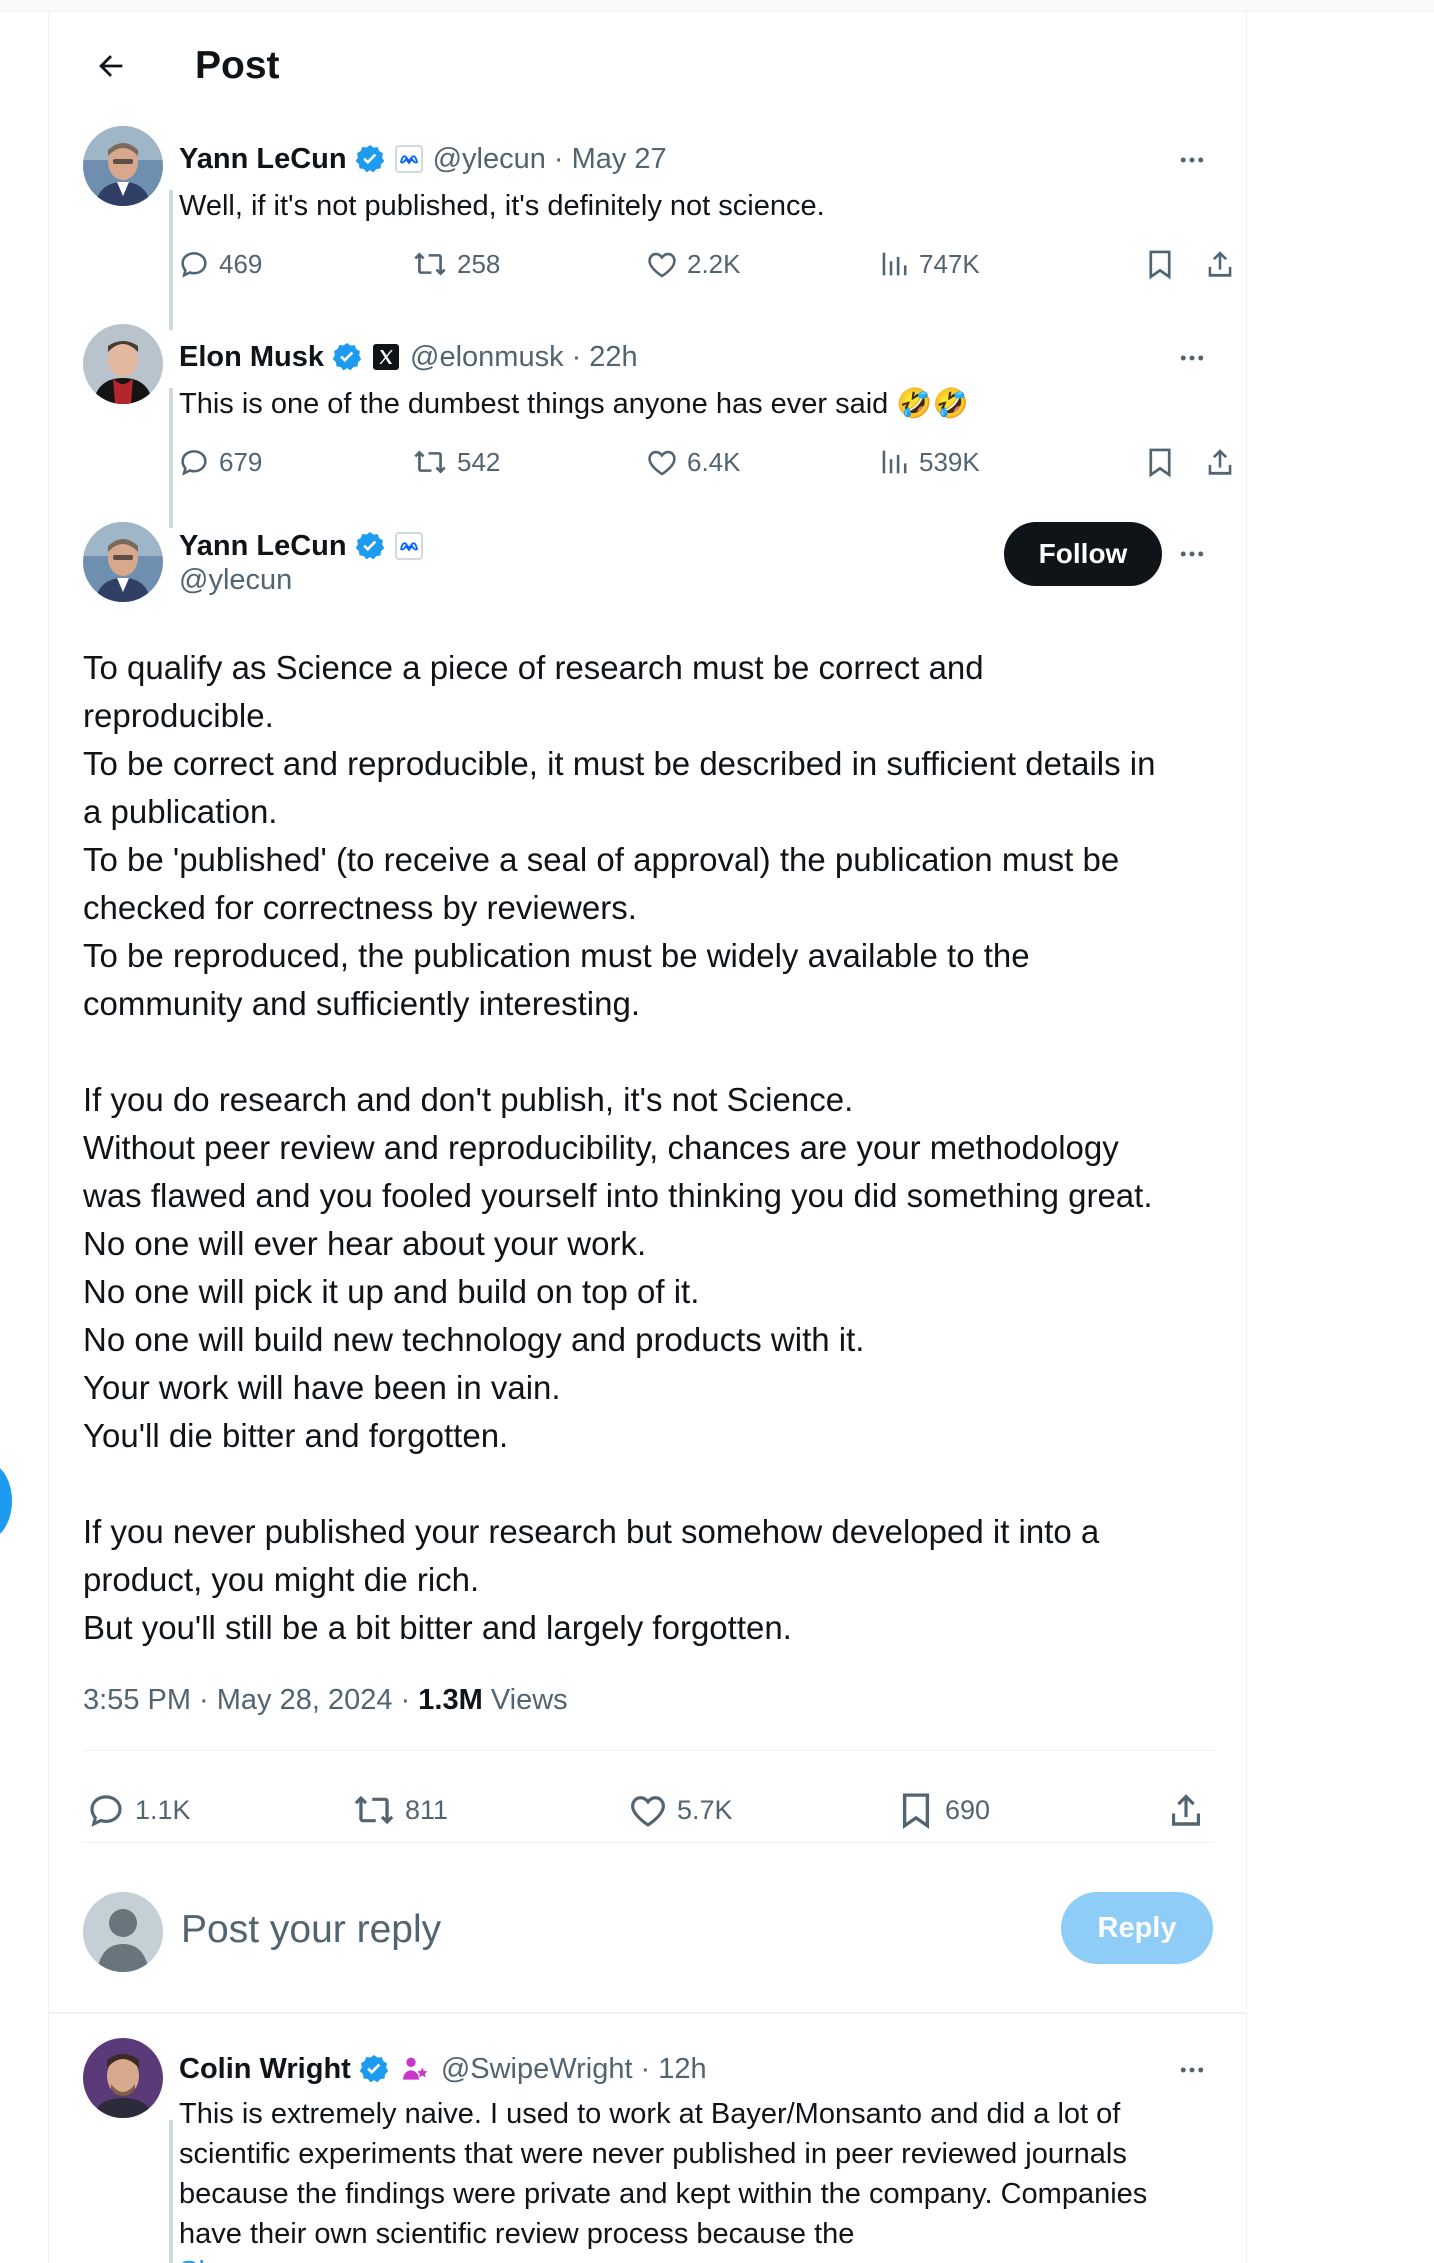  I want to click on post-time: · May 27, so click(610, 159).